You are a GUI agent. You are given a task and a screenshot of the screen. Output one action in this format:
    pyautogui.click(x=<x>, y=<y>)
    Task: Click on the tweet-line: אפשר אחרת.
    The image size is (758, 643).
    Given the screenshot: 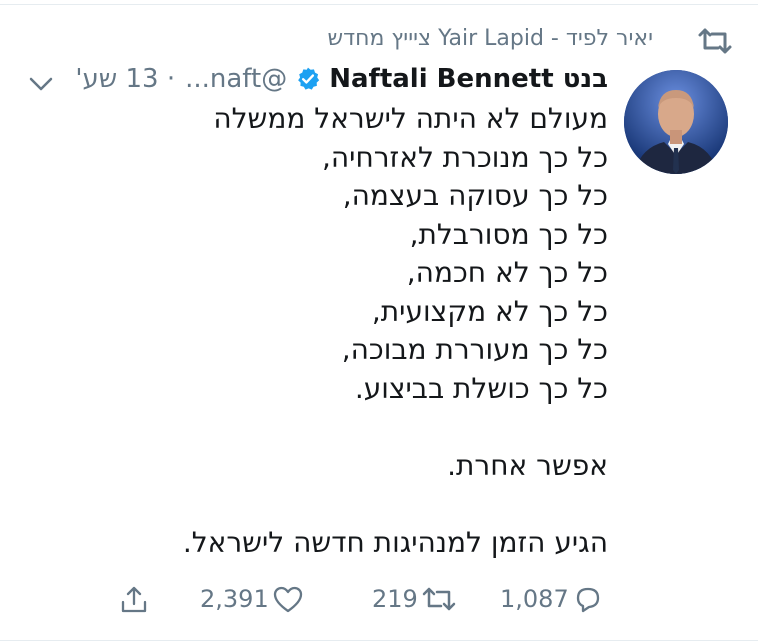 What is the action you would take?
    pyautogui.click(x=527, y=465)
    